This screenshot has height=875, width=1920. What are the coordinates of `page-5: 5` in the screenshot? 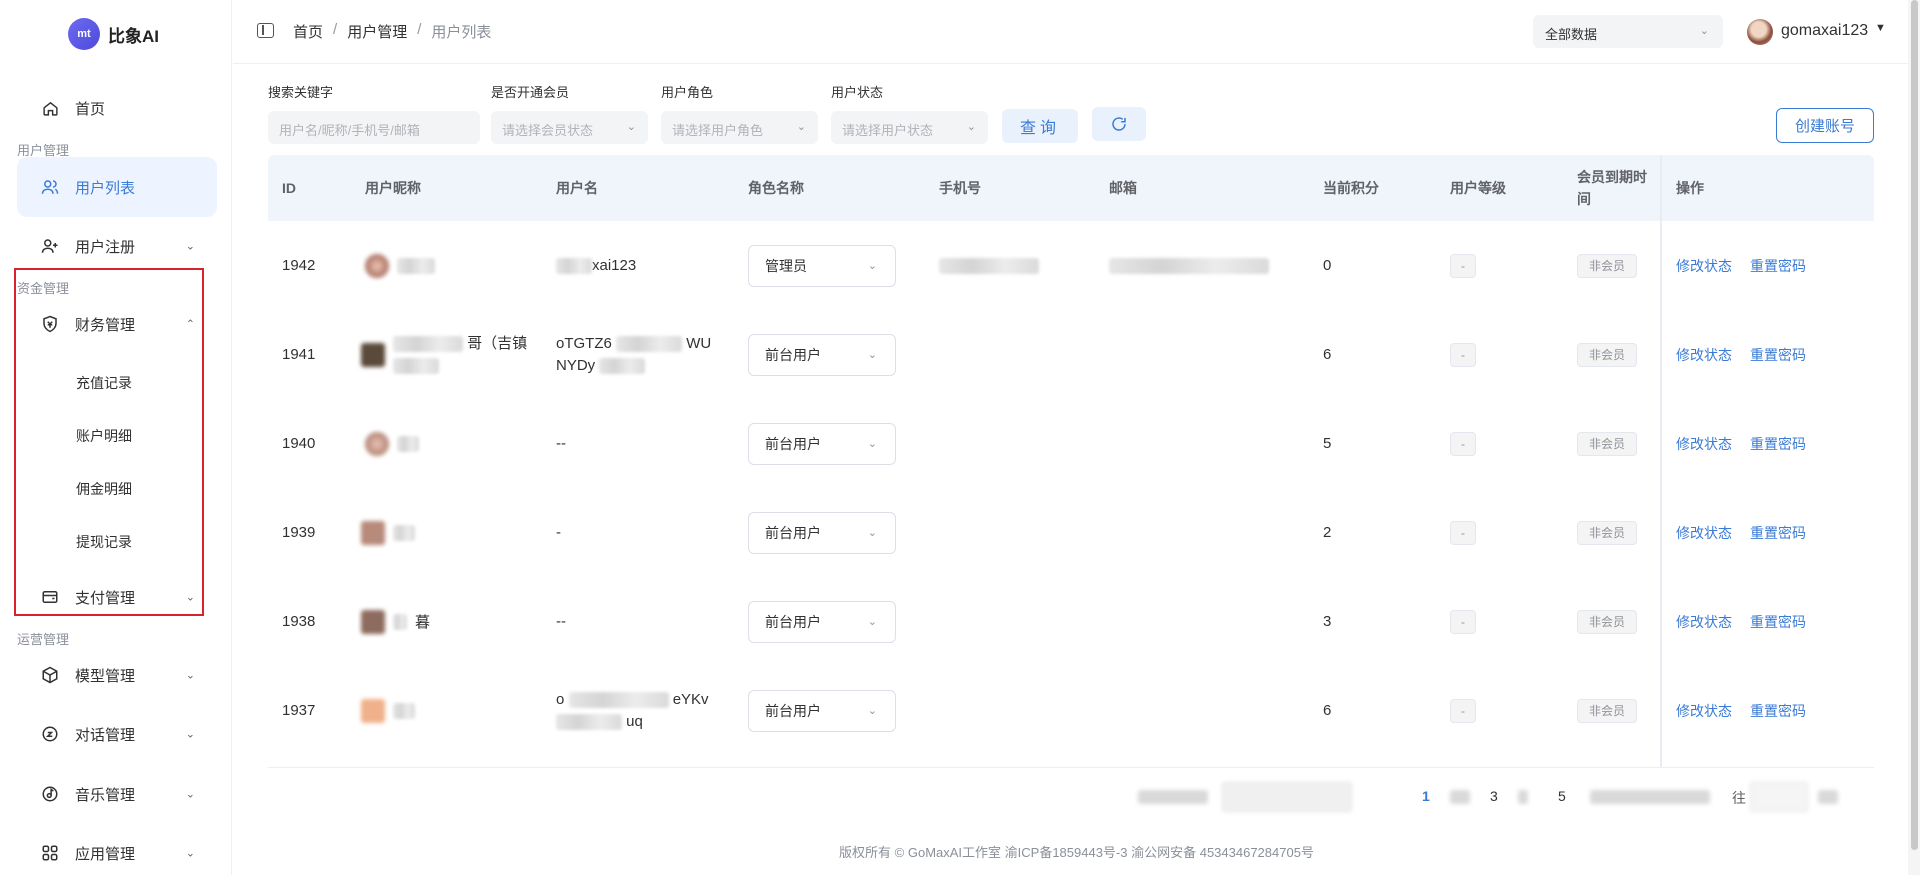 It's located at (1562, 796).